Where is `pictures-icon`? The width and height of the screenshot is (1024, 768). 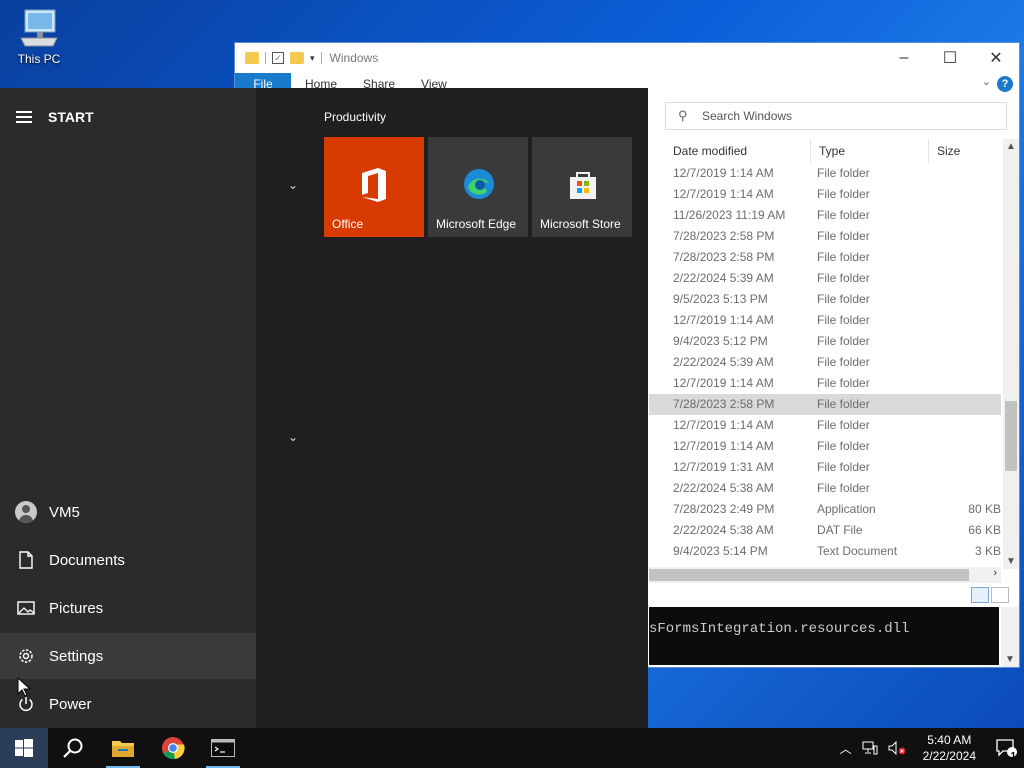 pictures-icon is located at coordinates (26, 608).